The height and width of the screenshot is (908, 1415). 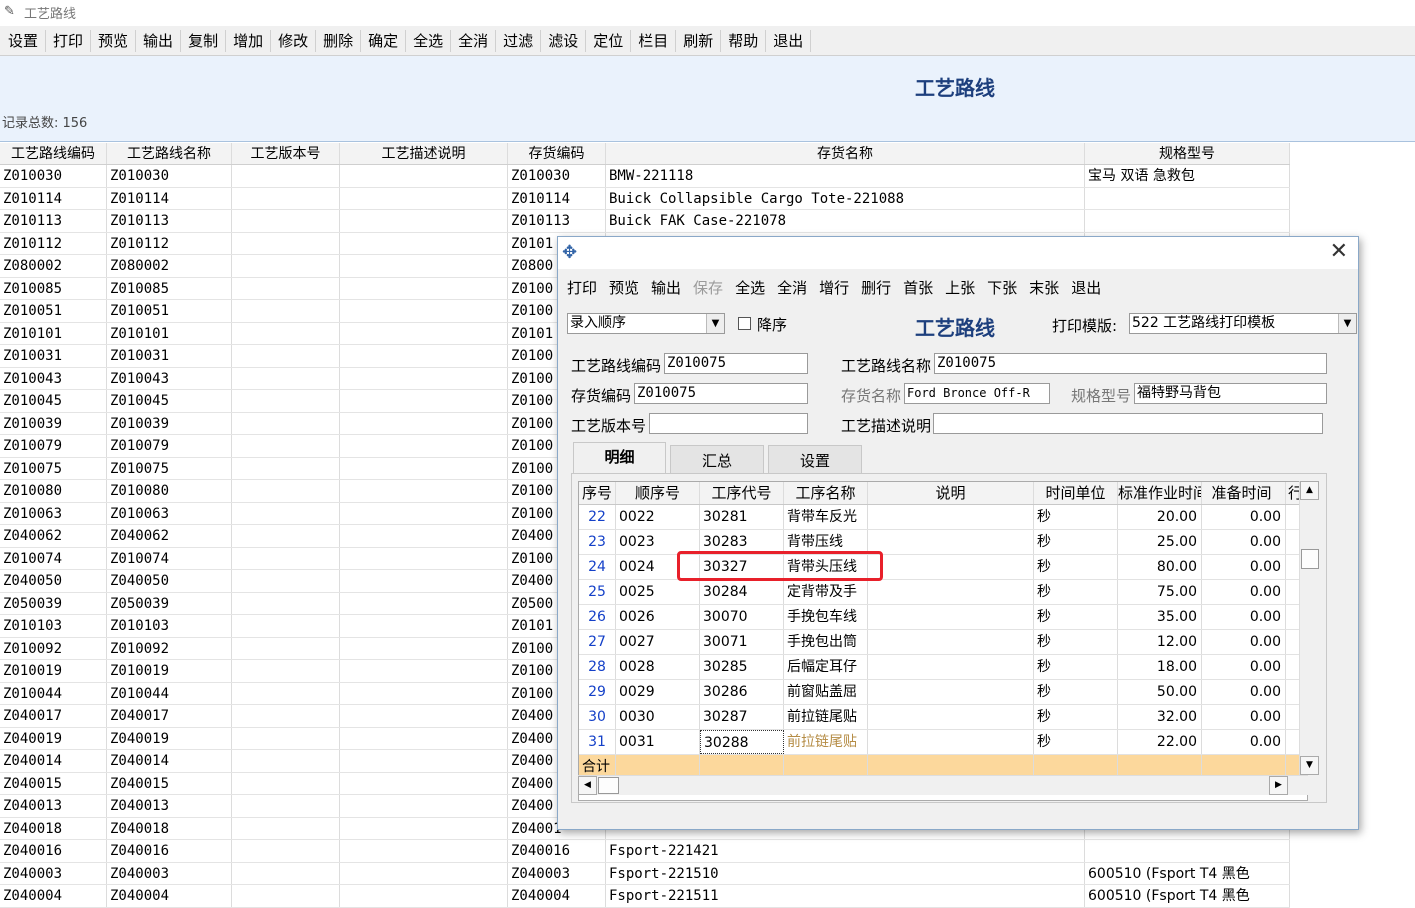 What do you see at coordinates (473, 40) in the screenshot?
I see `toolbar-button: 全消` at bounding box center [473, 40].